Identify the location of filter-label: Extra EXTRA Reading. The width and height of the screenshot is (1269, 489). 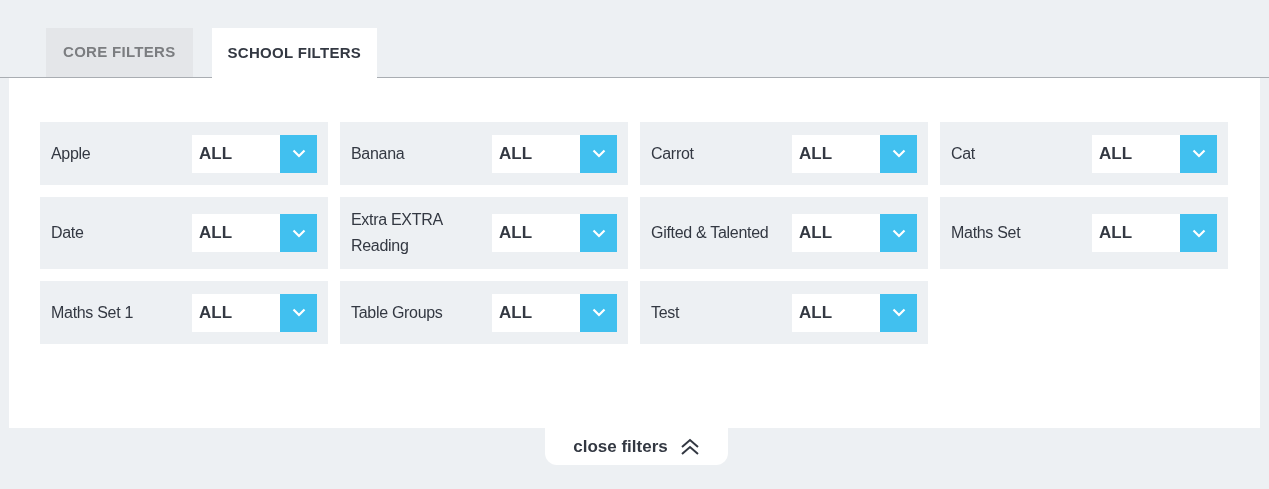
(397, 233).